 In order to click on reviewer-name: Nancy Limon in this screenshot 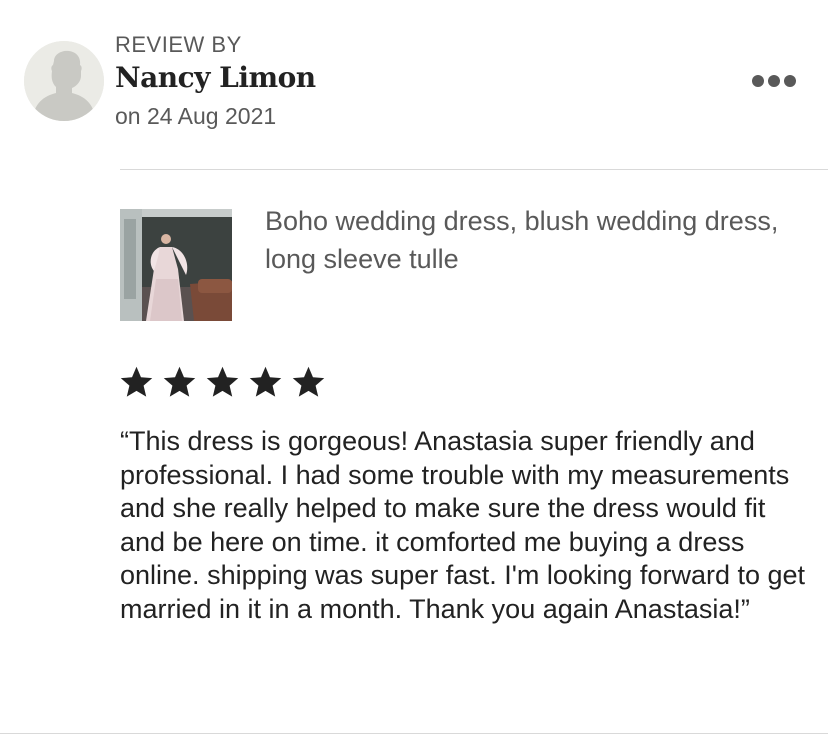, I will do `click(215, 78)`.